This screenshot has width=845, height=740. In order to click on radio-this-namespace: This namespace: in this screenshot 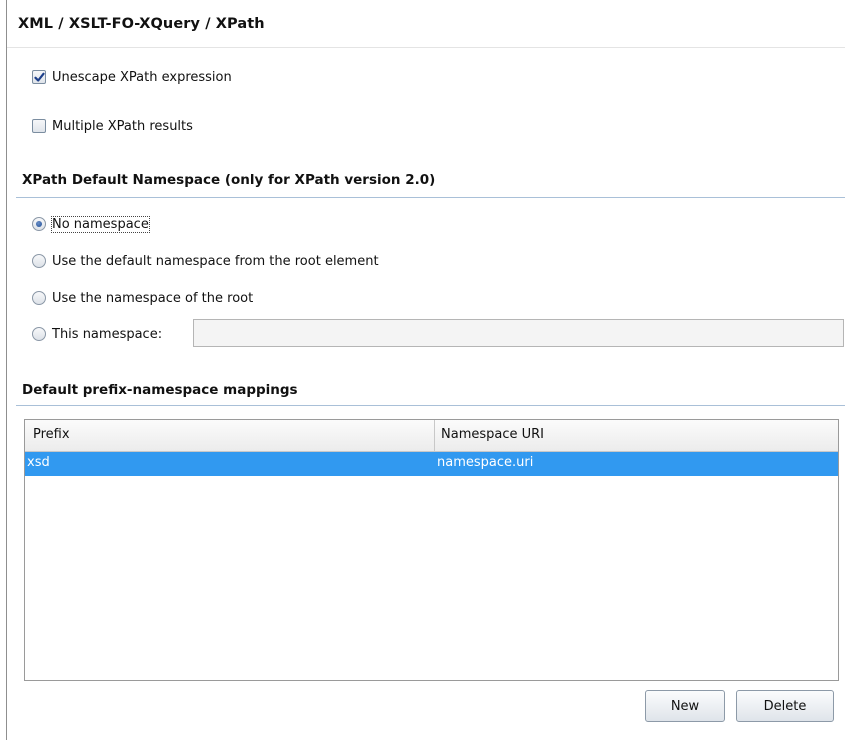, I will do `click(97, 334)`.